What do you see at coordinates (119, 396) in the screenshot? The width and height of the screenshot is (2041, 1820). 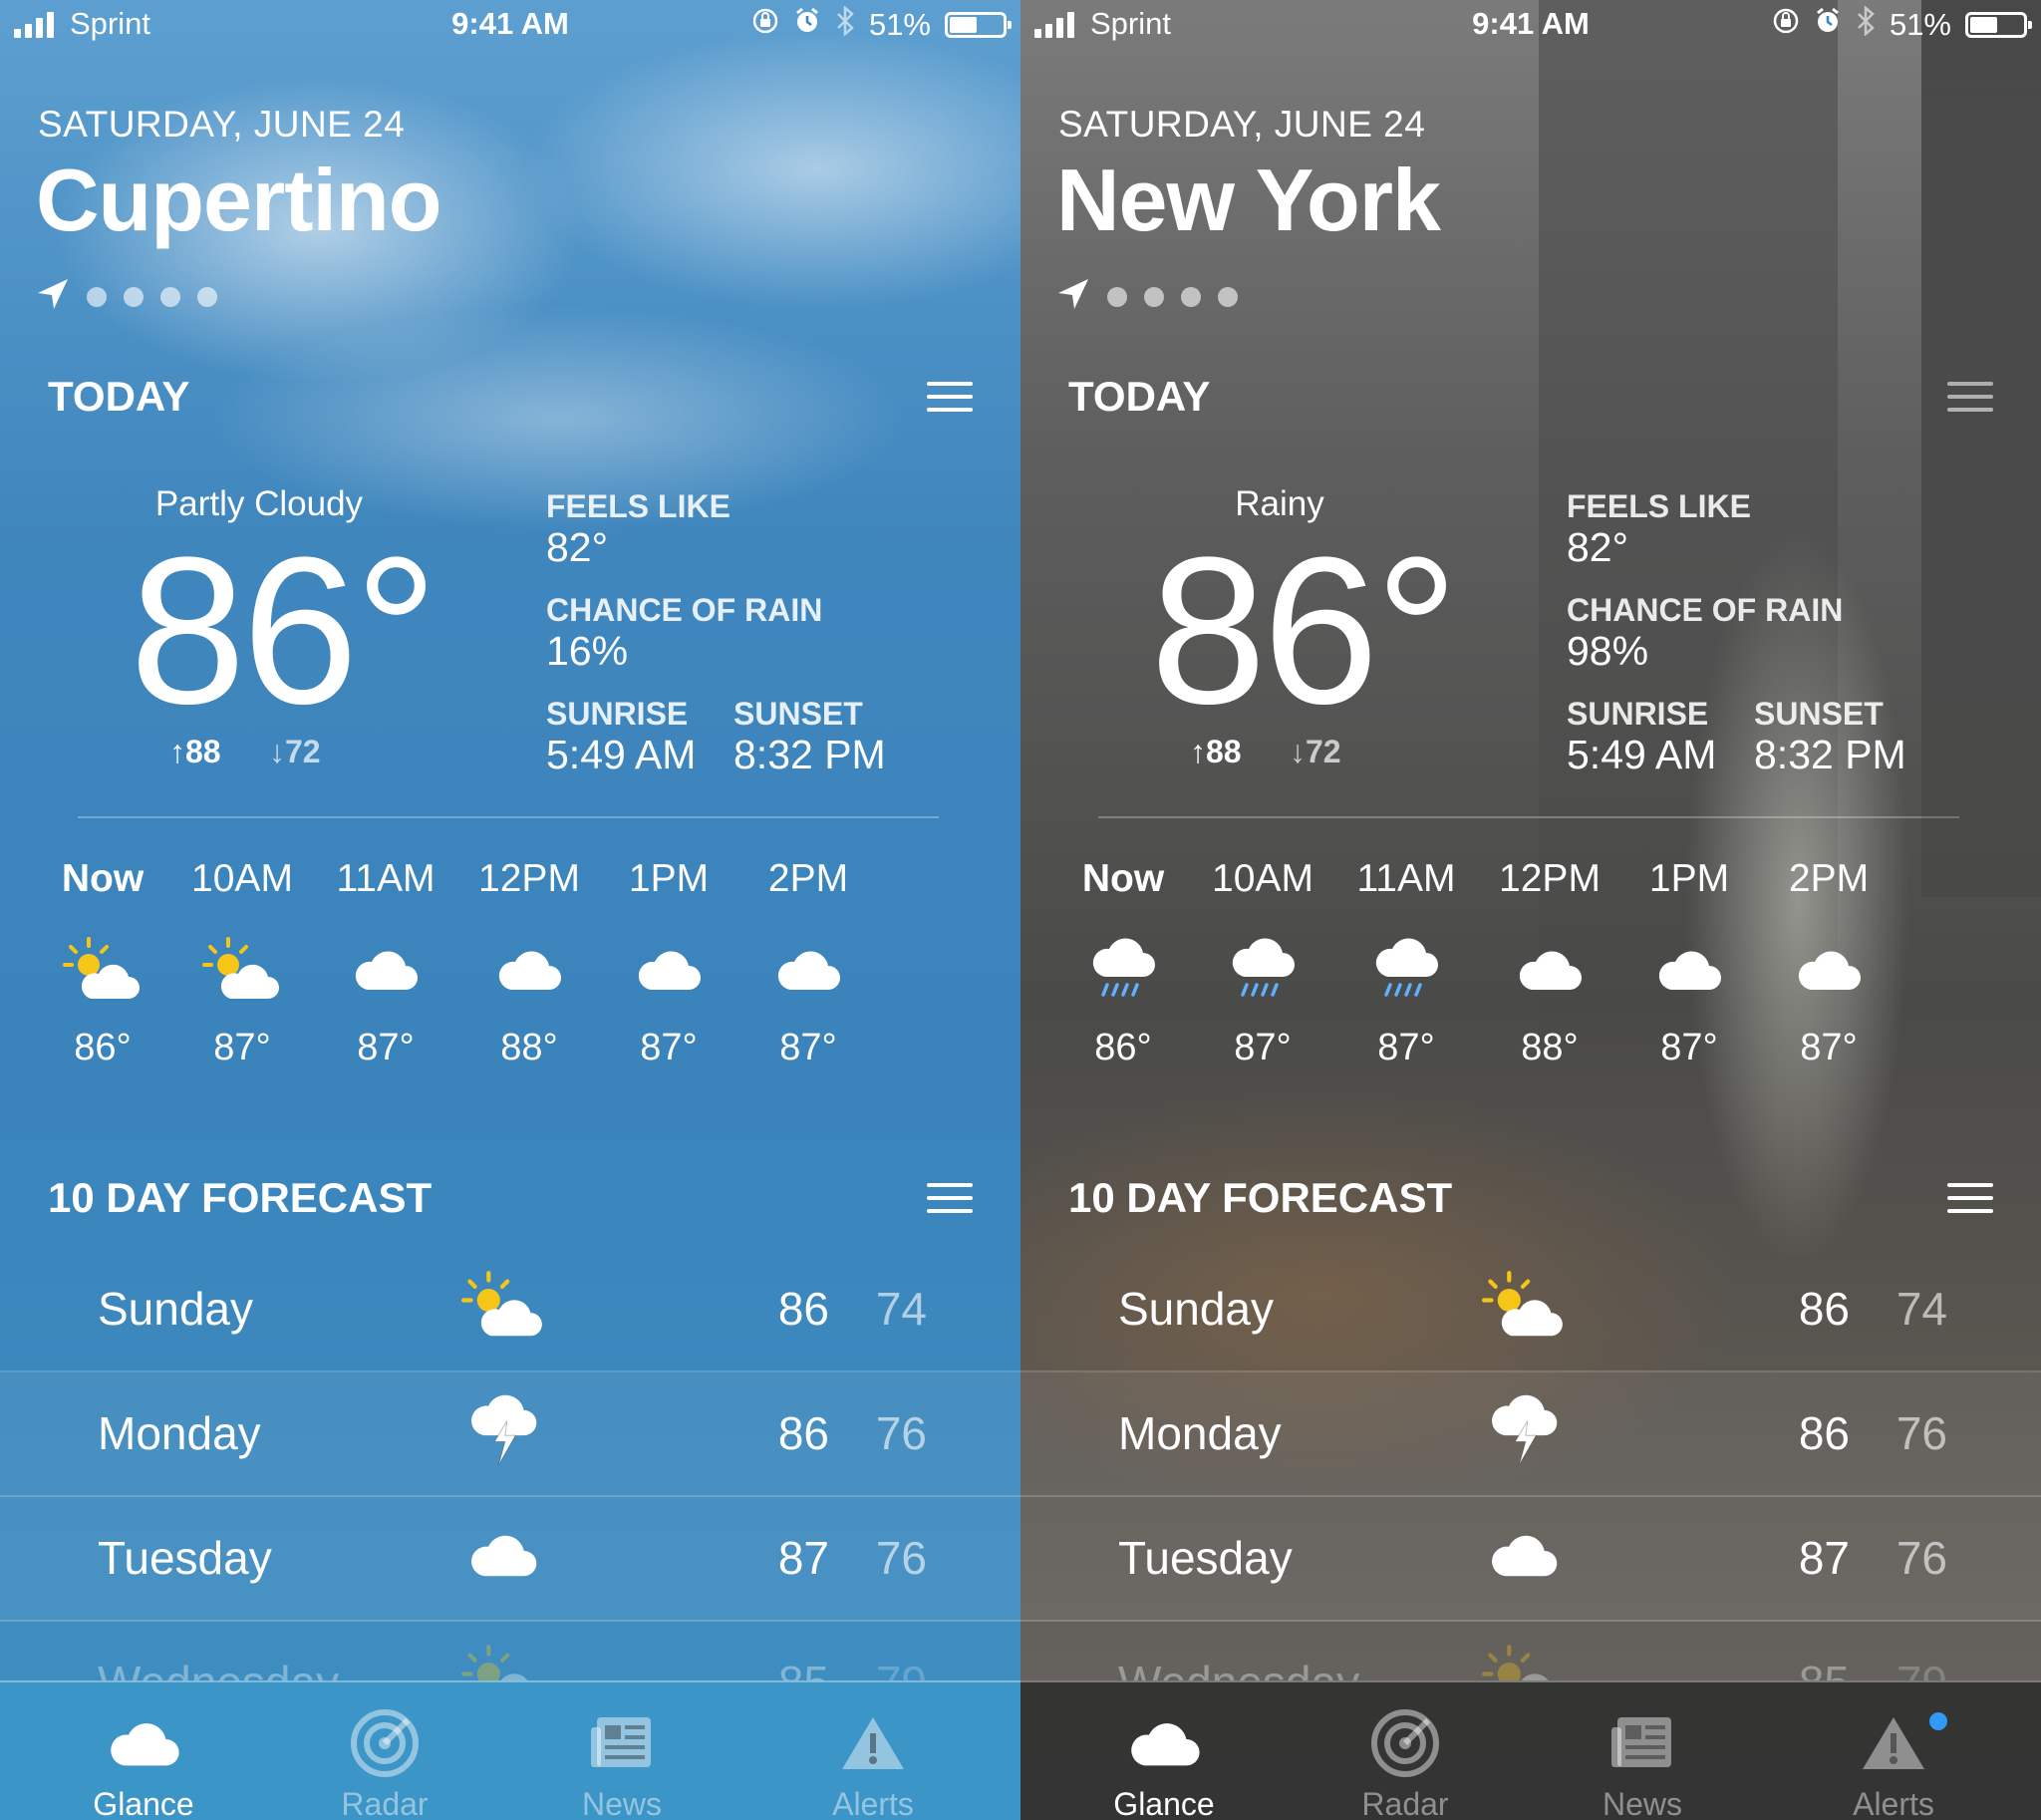 I see `today-title: TODAY` at bounding box center [119, 396].